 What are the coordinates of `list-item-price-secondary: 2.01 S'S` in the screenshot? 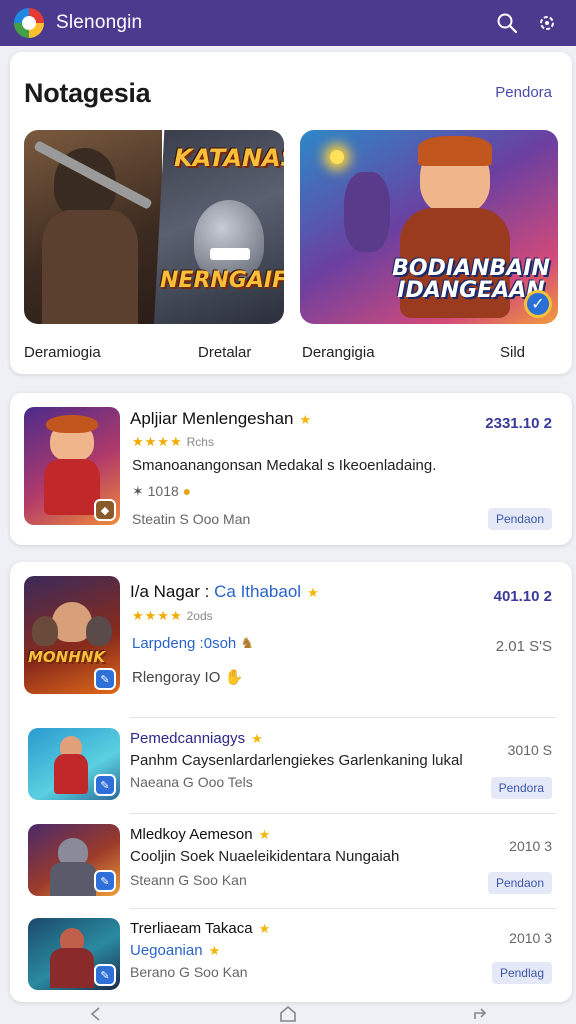 It's located at (523, 646).